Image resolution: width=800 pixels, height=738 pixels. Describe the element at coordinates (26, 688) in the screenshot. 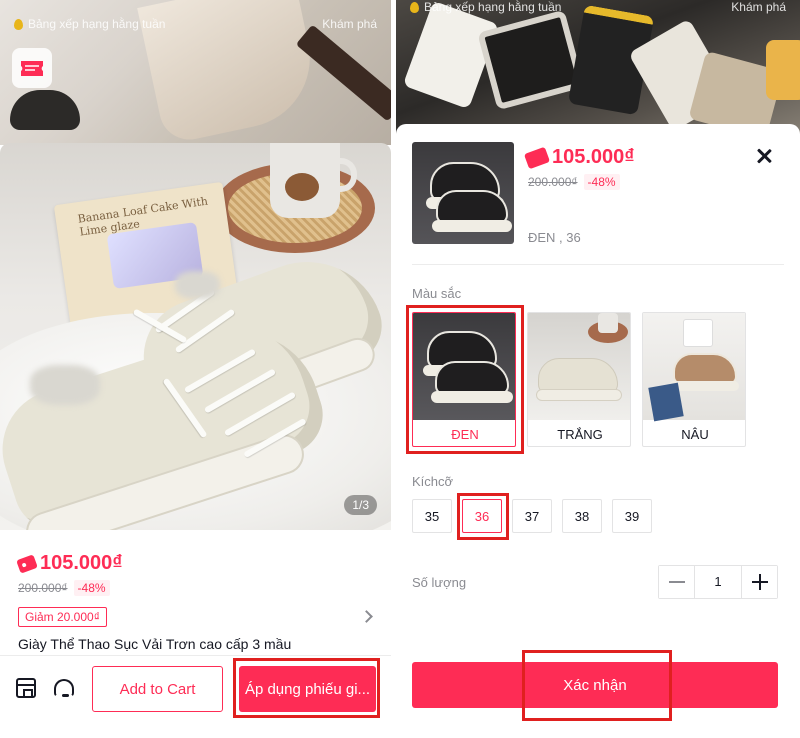

I see `store-icon` at that location.